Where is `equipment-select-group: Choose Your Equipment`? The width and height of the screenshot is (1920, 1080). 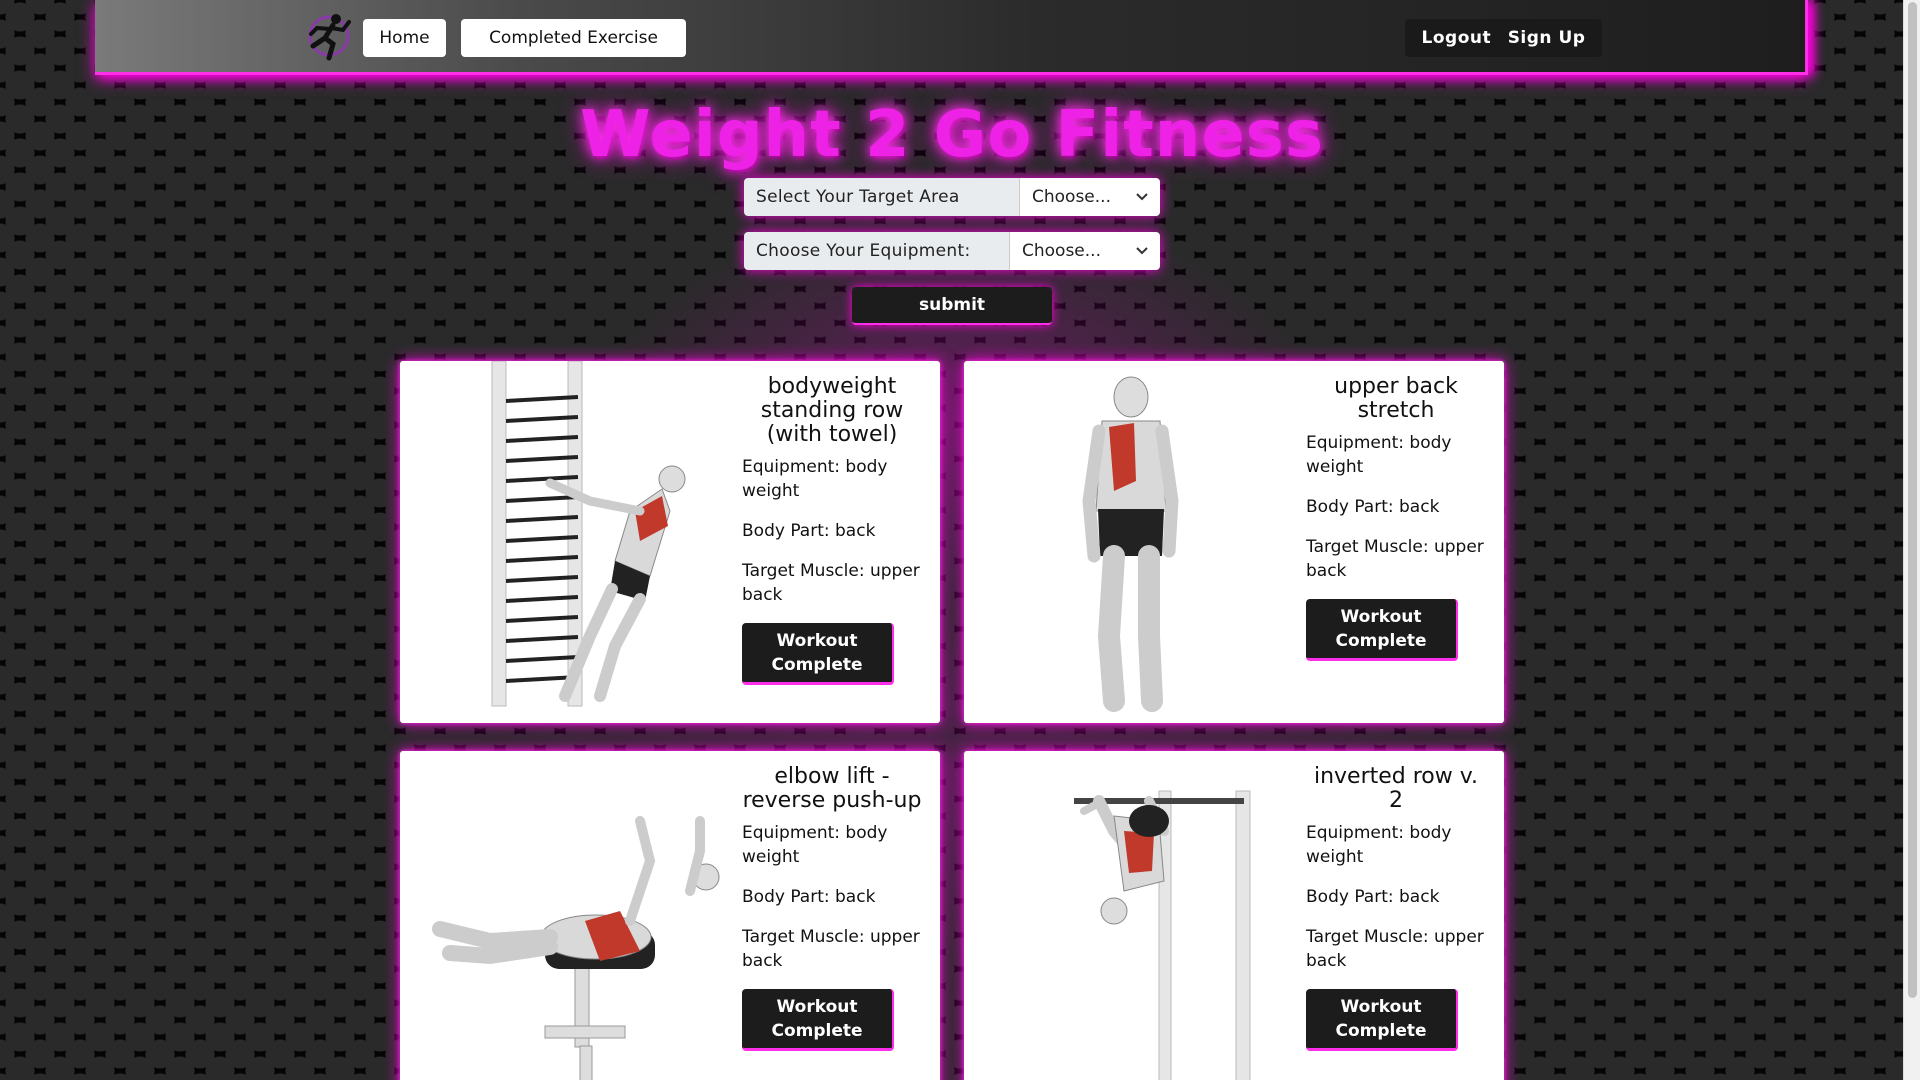 equipment-select-group: Choose Your Equipment is located at coordinates (952, 251).